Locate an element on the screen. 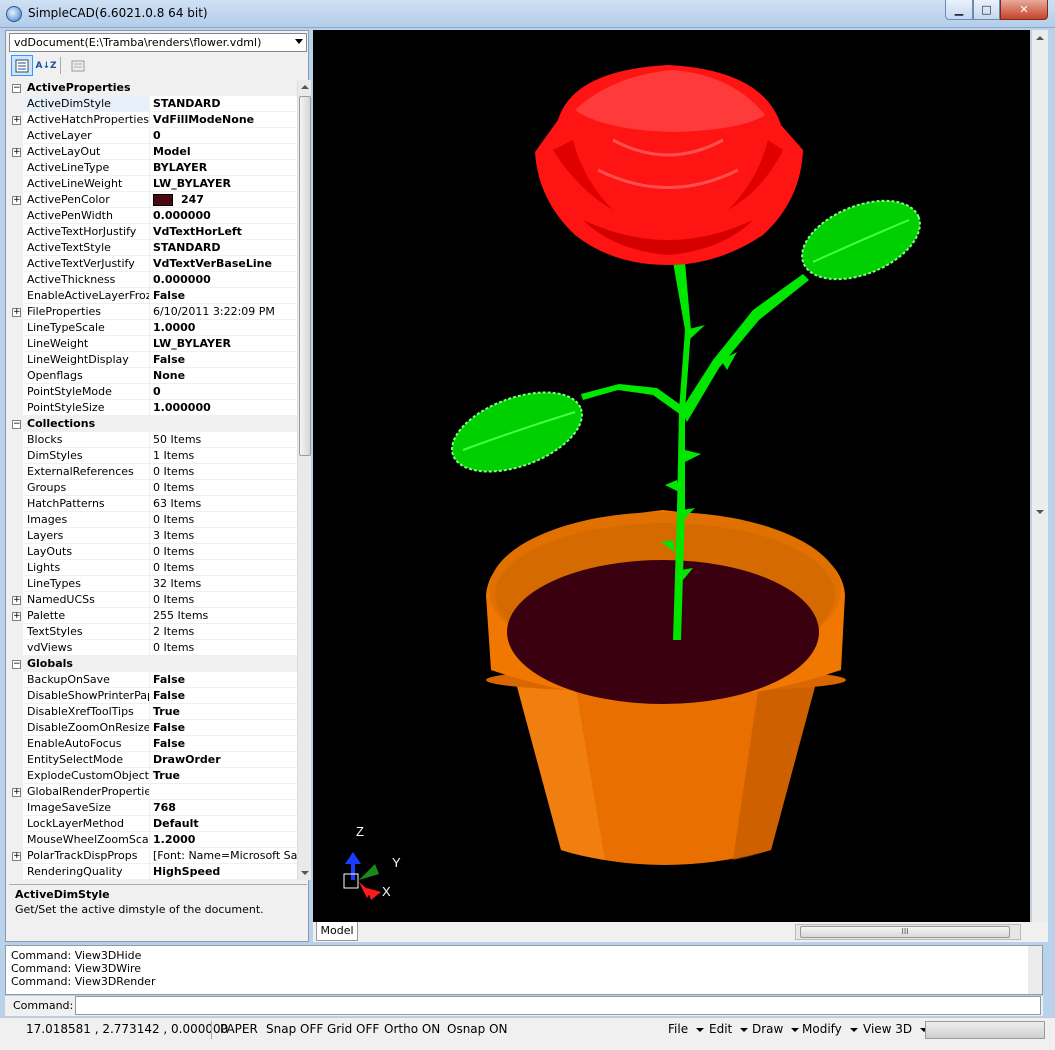  property-row: EnableAutoFocus False is located at coordinates (153, 744).